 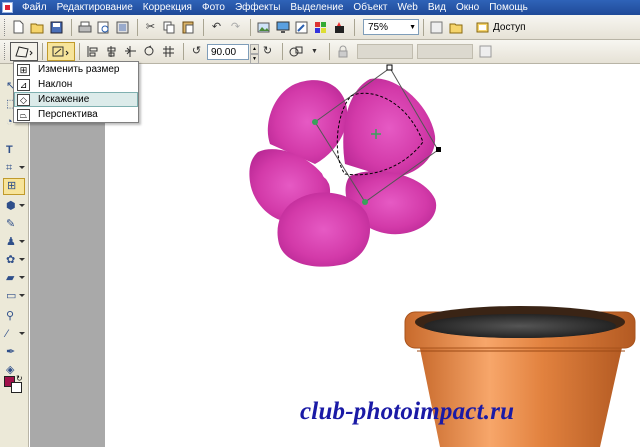 I want to click on object-options-icon, so click(x=295, y=51).